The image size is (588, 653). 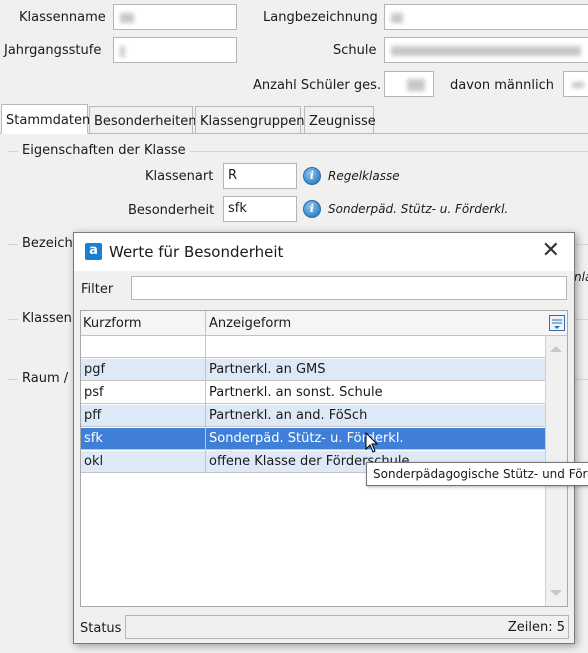 What do you see at coordinates (340, 120) in the screenshot?
I see `tab-zeugnisse: Zeugnisse` at bounding box center [340, 120].